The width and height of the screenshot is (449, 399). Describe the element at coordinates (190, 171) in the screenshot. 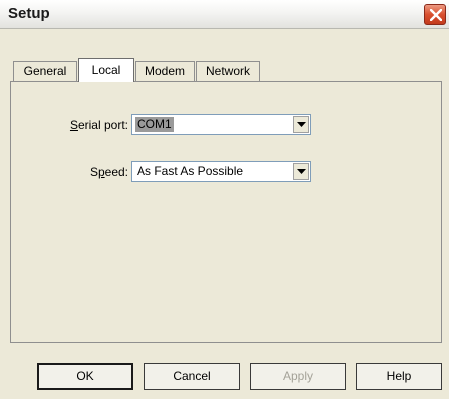

I see `speed-value: As Fast As Possible` at that location.